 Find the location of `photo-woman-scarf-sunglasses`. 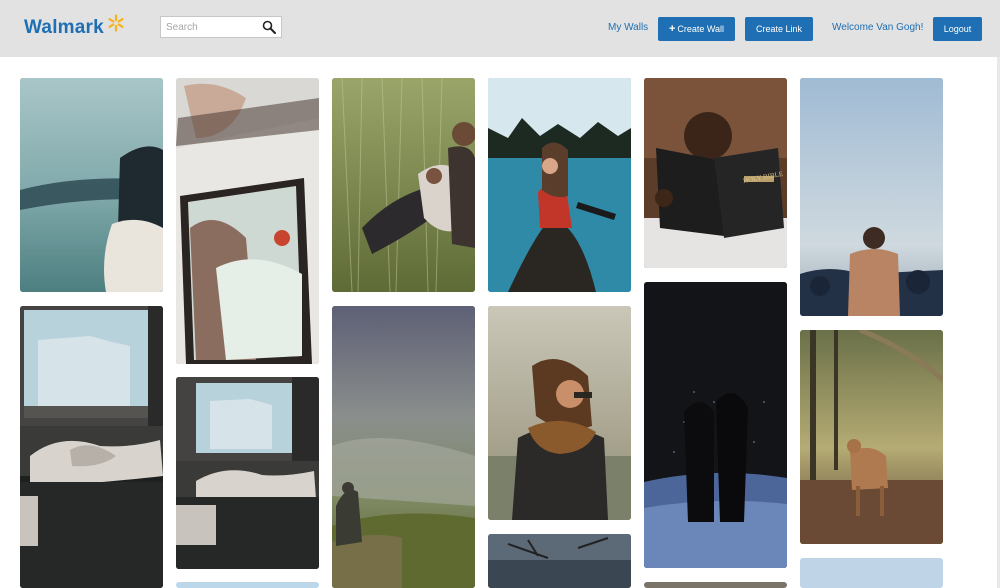

photo-woman-scarf-sunglasses is located at coordinates (559, 413).